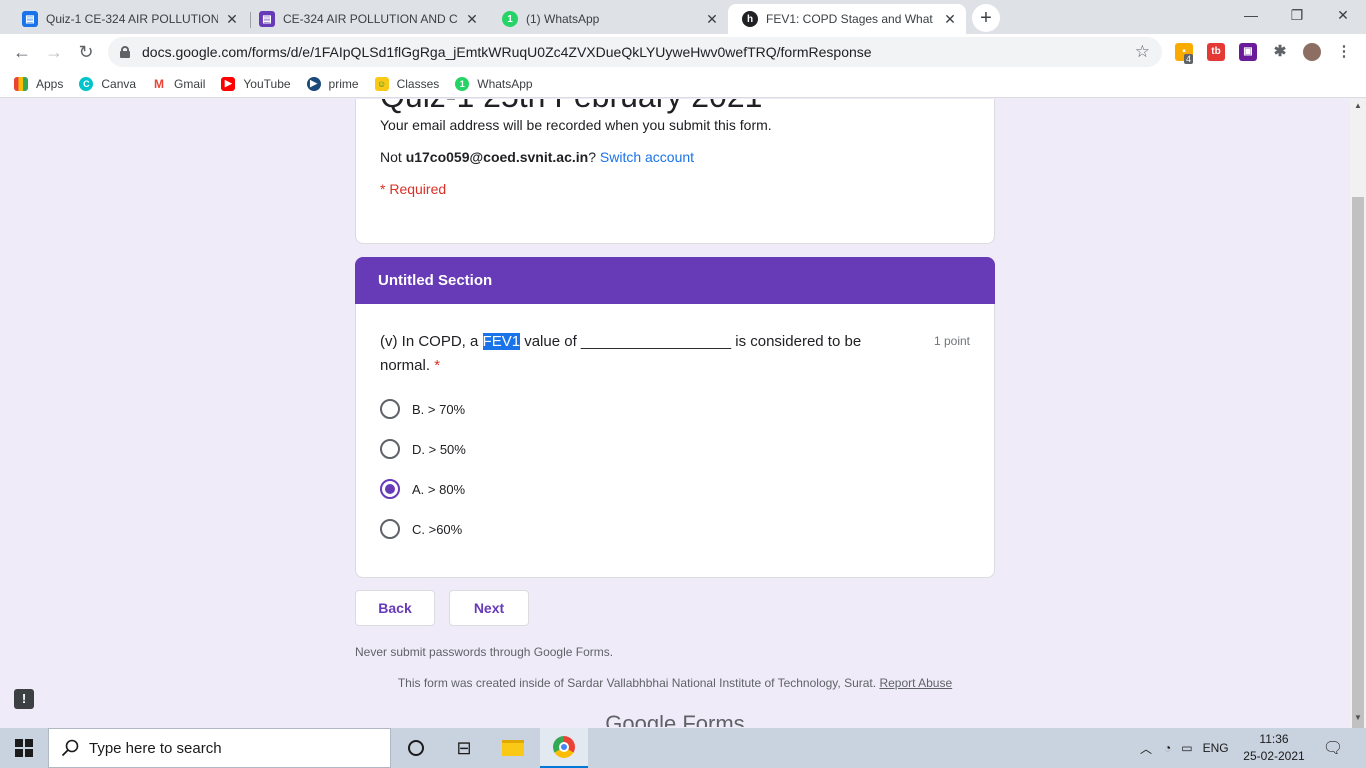 This screenshot has width=1366, height=768. I want to click on scroll-up-arrow-icon: ▲, so click(1358, 105).